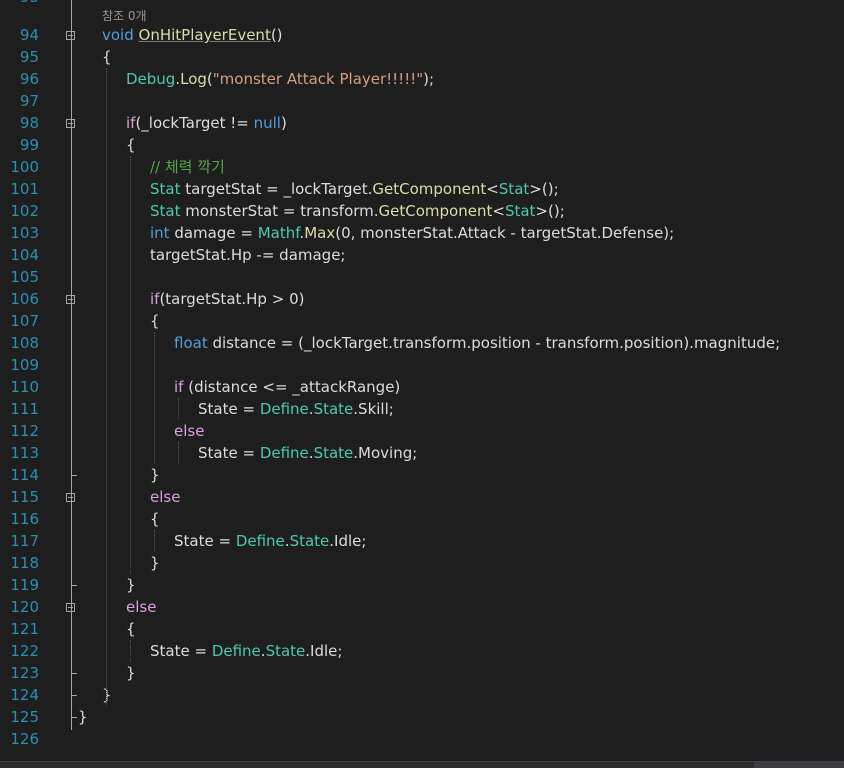  Describe the element at coordinates (292, 387) in the screenshot. I see `code-token: (distance <= _attackRange)` at that location.